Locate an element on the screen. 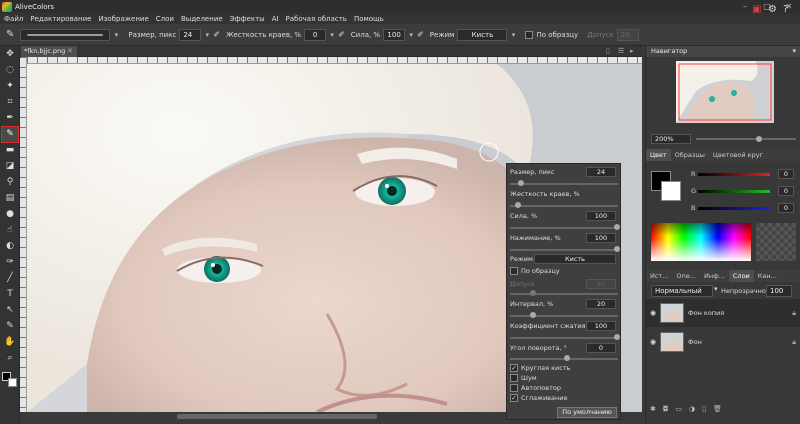 This screenshot has width=800, height=424. panel-compress-input: 100 is located at coordinates (601, 326).